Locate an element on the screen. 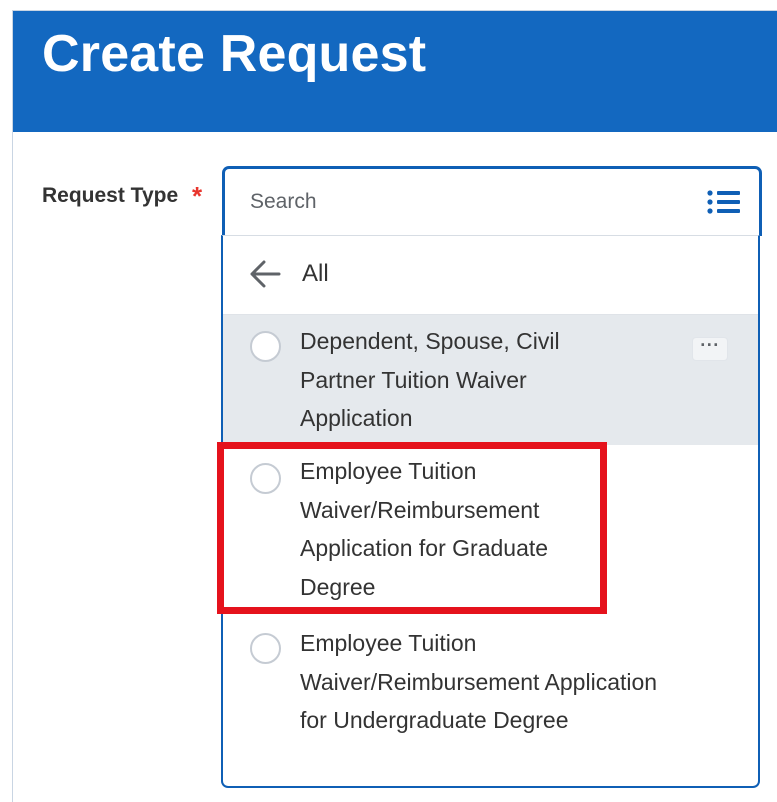 Image resolution: width=777 pixels, height=802 pixels. page-title: Create Request is located at coordinates (234, 54).